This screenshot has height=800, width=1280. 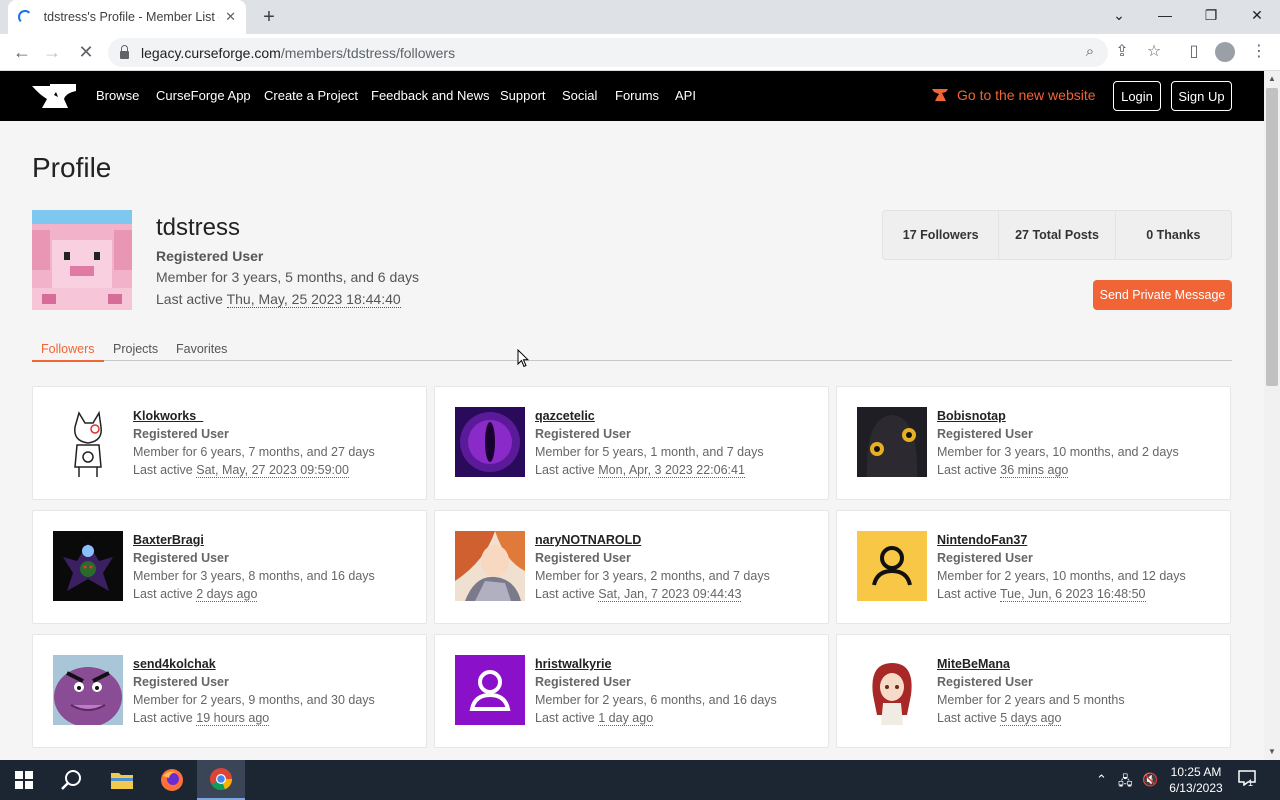 What do you see at coordinates (973, 664) in the screenshot?
I see `follower-name: MiteBeMana` at bounding box center [973, 664].